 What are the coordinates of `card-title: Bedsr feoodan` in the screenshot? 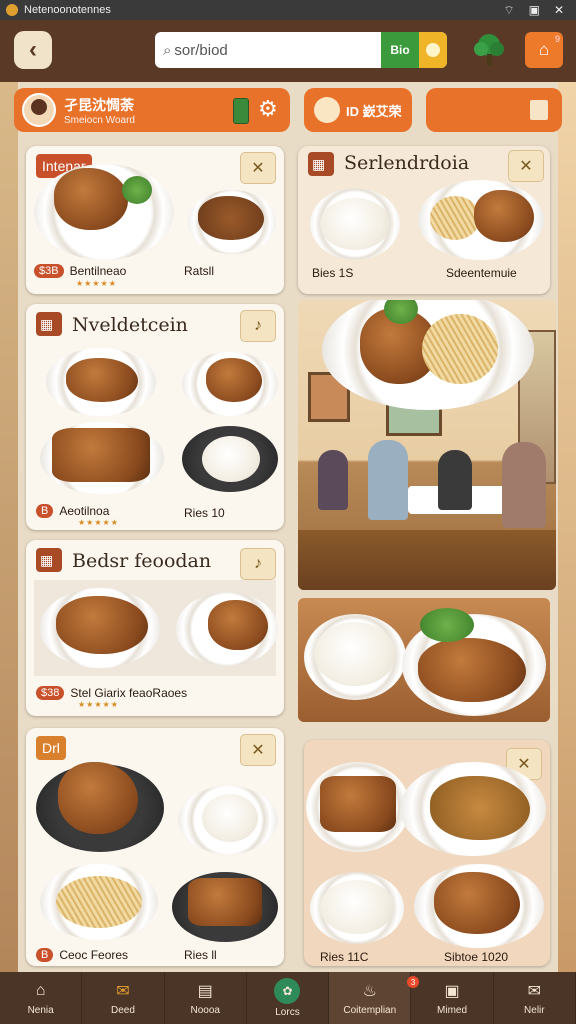 It's located at (142, 561).